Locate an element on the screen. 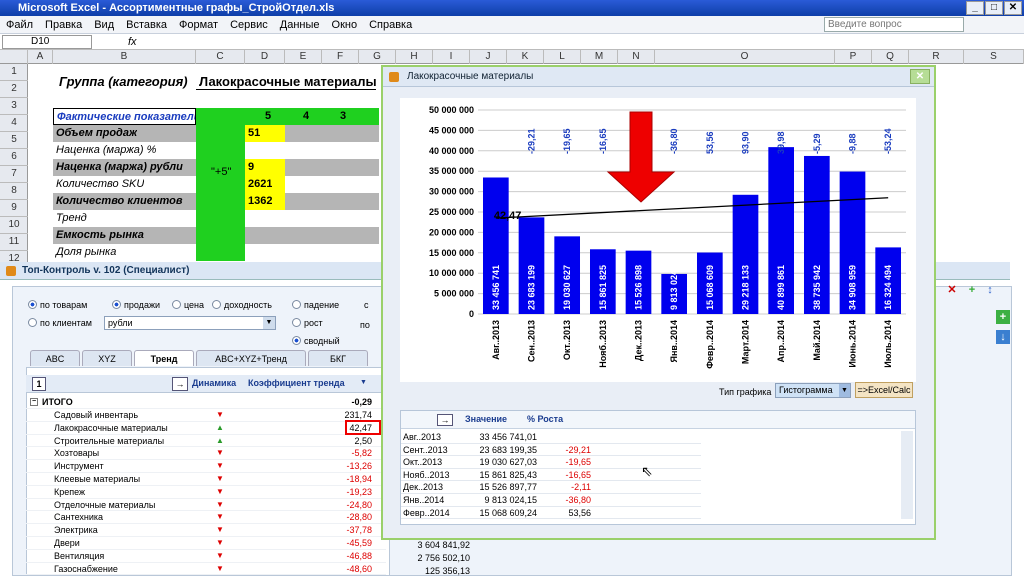 The height and width of the screenshot is (576, 1024). col-growth: % Роста is located at coordinates (545, 419).